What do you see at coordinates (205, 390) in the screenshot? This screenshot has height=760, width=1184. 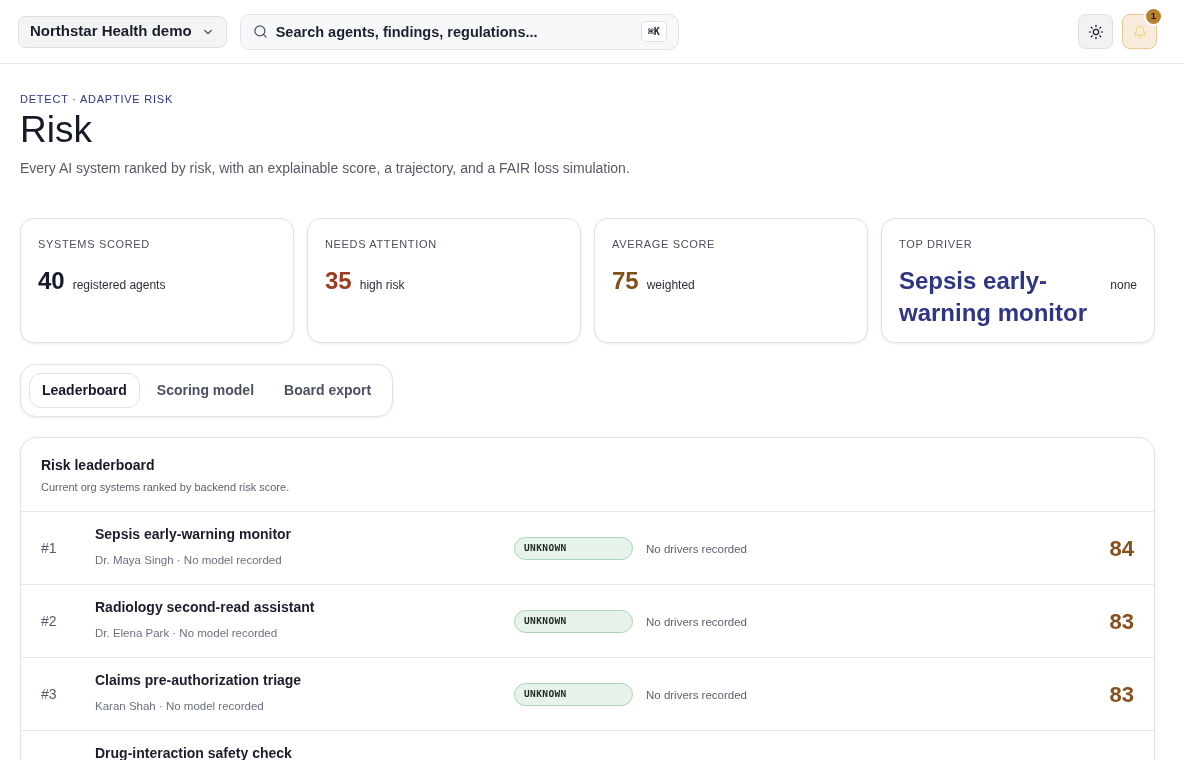 I see `tab: Scoring model` at bounding box center [205, 390].